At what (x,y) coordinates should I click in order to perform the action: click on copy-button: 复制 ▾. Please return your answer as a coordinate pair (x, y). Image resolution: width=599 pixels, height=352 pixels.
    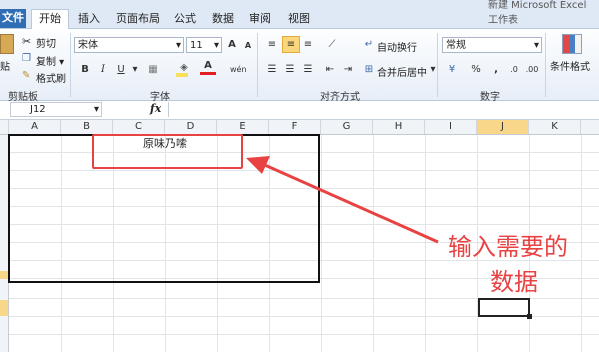
    Looking at the image, I should click on (50, 60).